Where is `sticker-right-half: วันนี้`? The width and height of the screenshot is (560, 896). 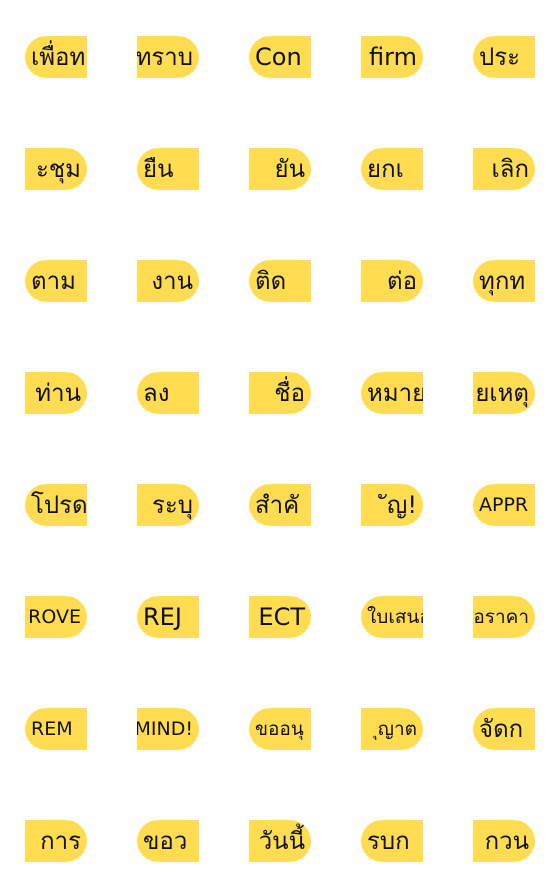
sticker-right-half: วันนี้ is located at coordinates (280, 841).